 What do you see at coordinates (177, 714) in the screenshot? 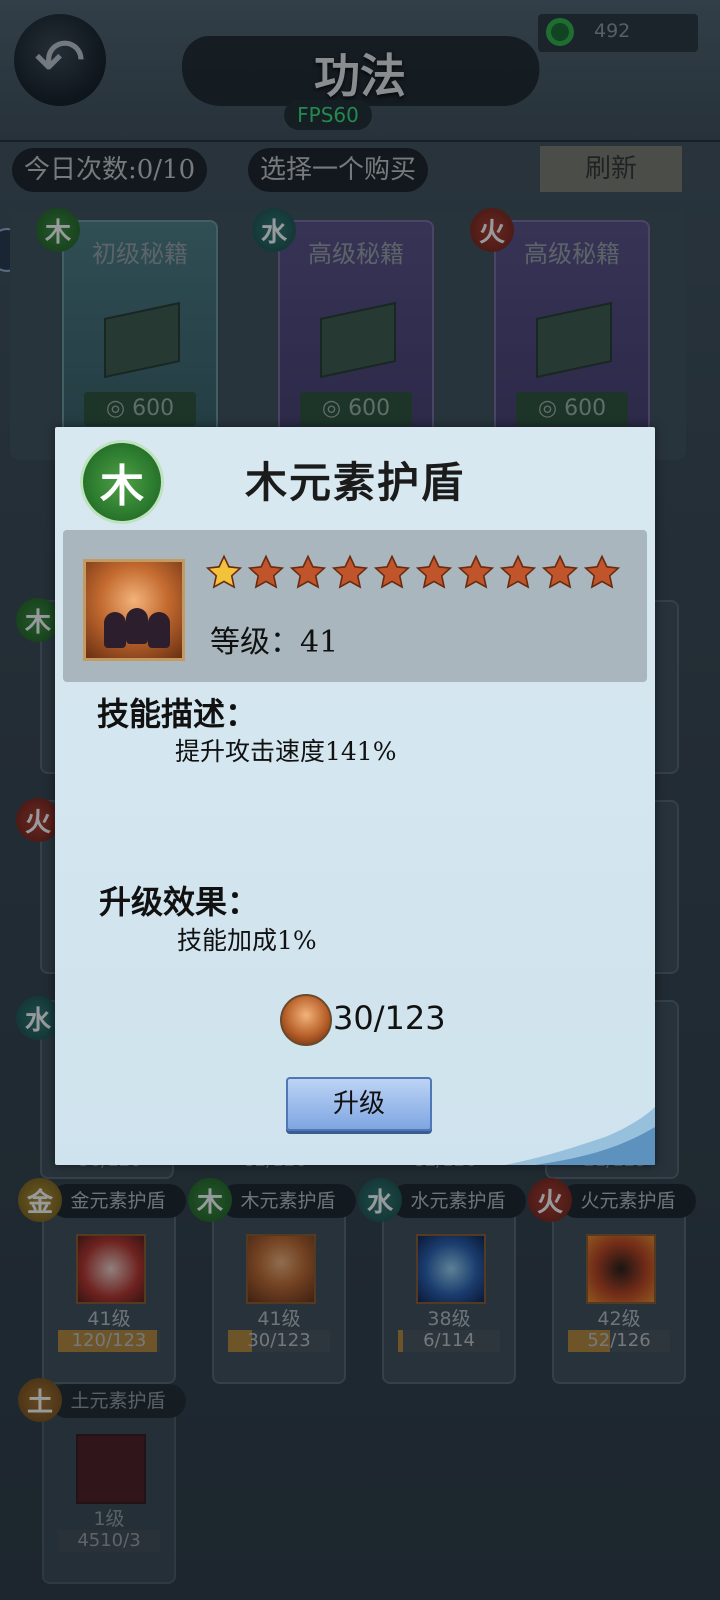
I see `description-heading: 技能描述：` at bounding box center [177, 714].